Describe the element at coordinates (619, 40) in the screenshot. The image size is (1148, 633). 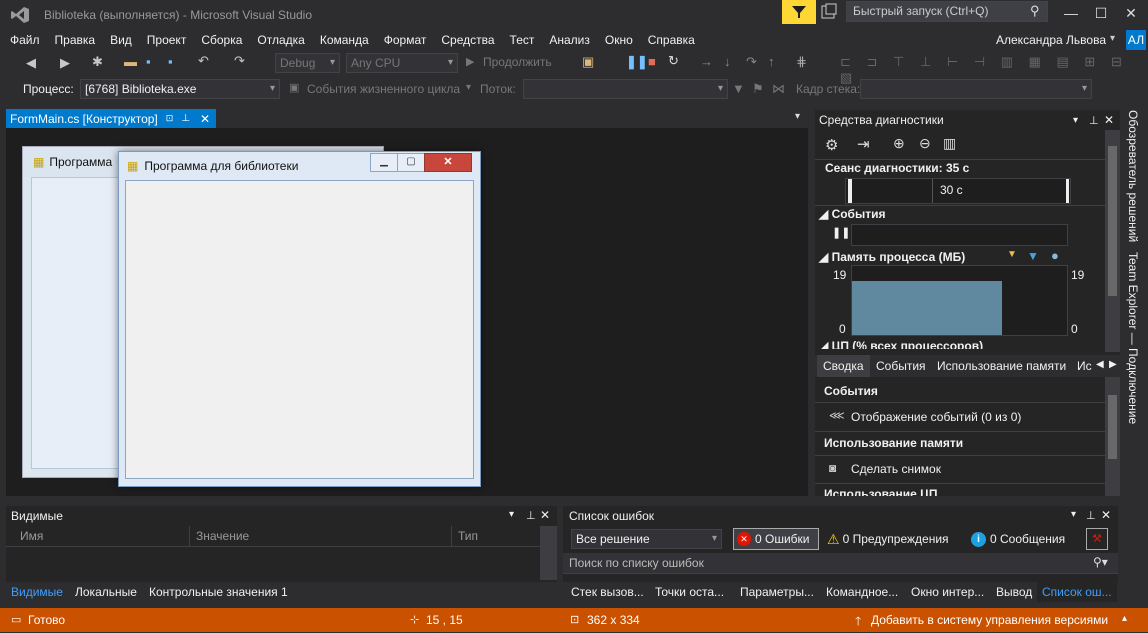
I see `menu-window: Окно` at that location.